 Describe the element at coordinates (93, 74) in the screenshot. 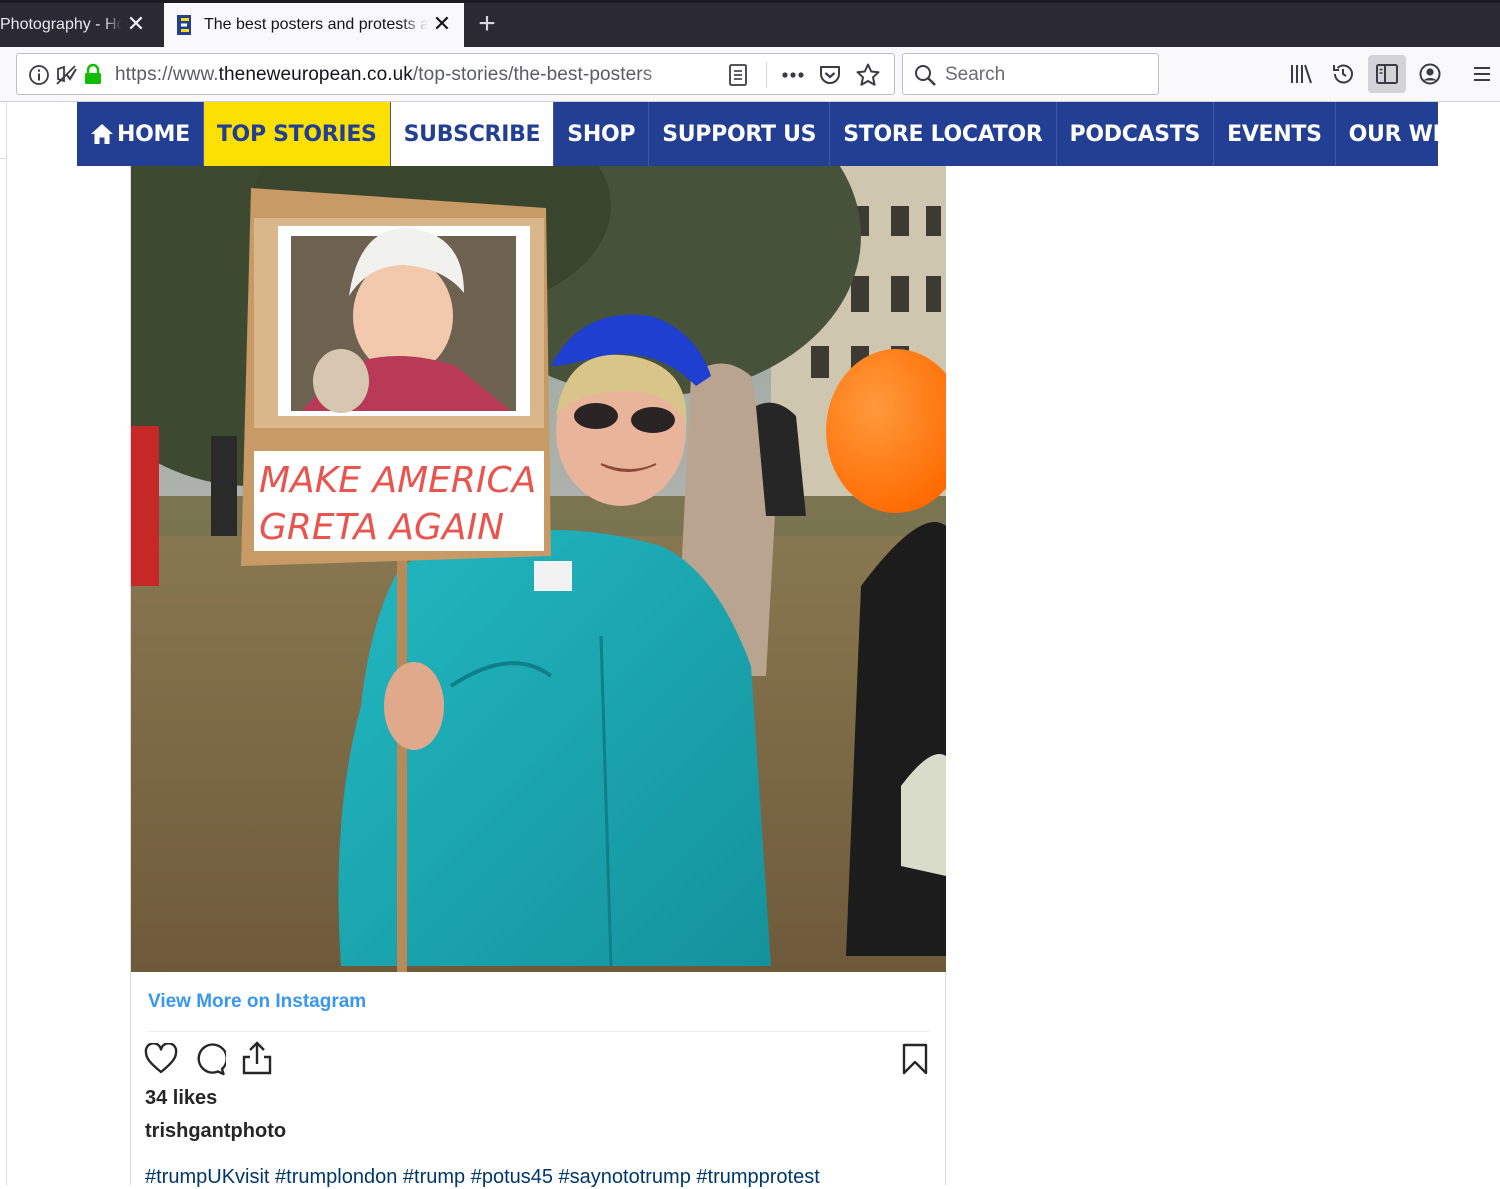

I see `secure-lock-icon` at that location.